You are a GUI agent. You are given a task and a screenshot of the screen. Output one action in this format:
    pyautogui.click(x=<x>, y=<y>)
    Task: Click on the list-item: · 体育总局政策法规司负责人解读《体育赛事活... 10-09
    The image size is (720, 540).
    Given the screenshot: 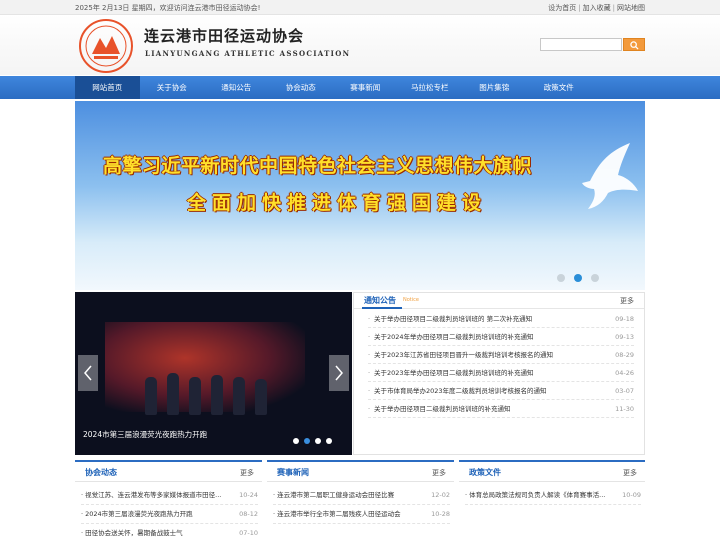 What is the action you would take?
    pyautogui.click(x=553, y=495)
    